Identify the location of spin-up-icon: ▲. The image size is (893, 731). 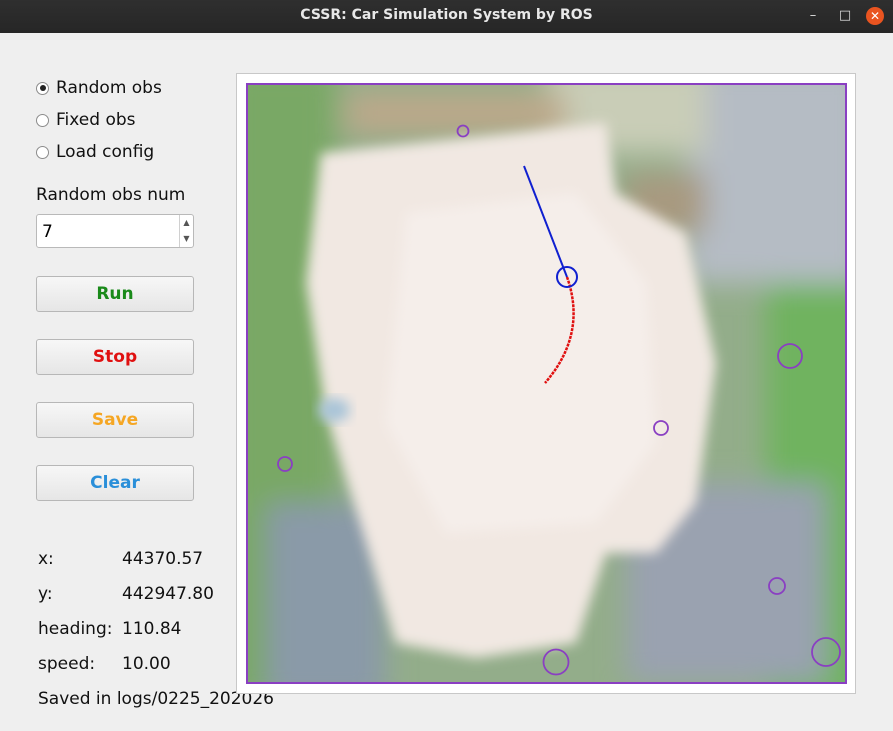
(186, 223).